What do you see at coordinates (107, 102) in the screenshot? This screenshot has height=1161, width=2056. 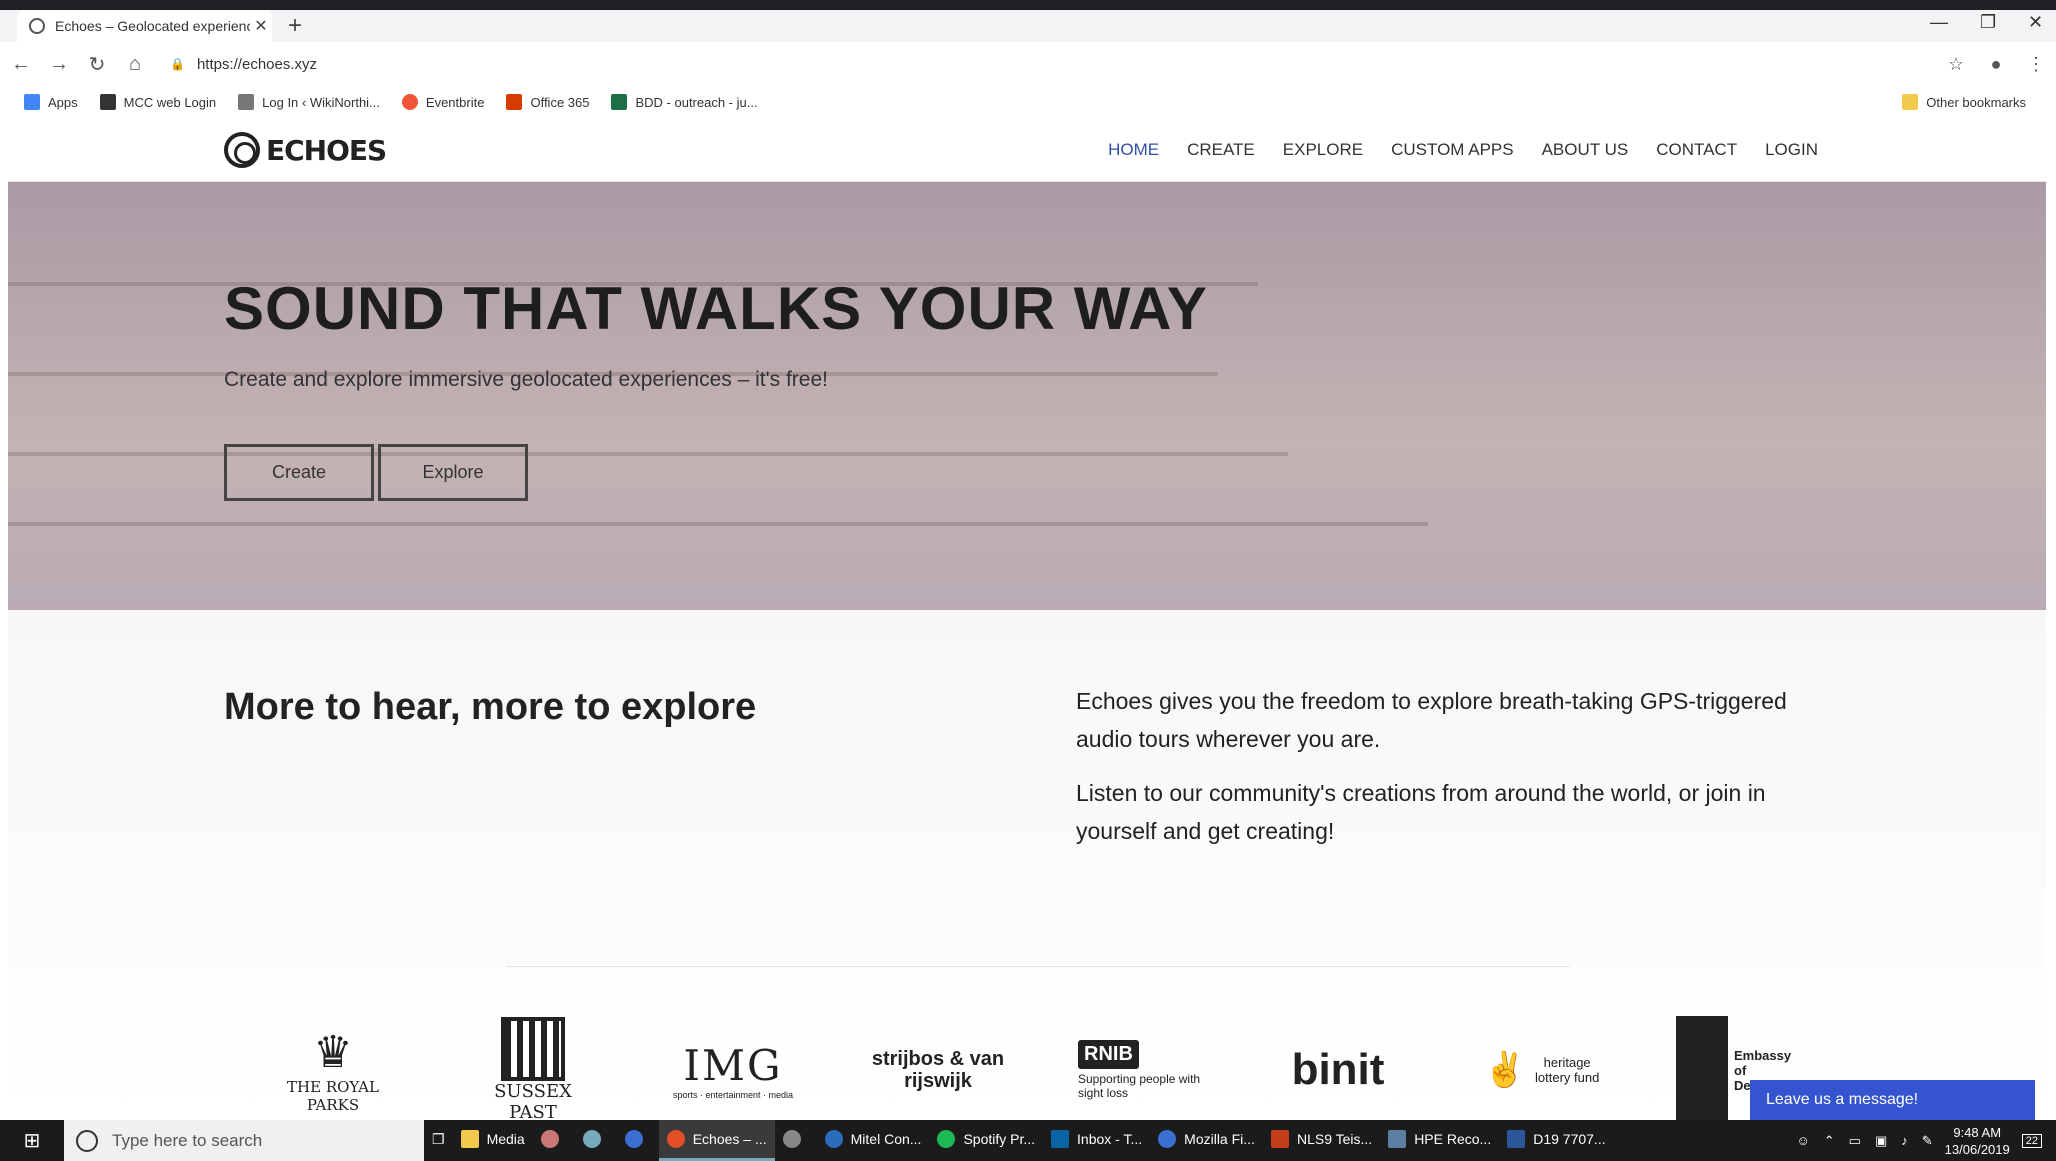 I see `mcc-icon` at bounding box center [107, 102].